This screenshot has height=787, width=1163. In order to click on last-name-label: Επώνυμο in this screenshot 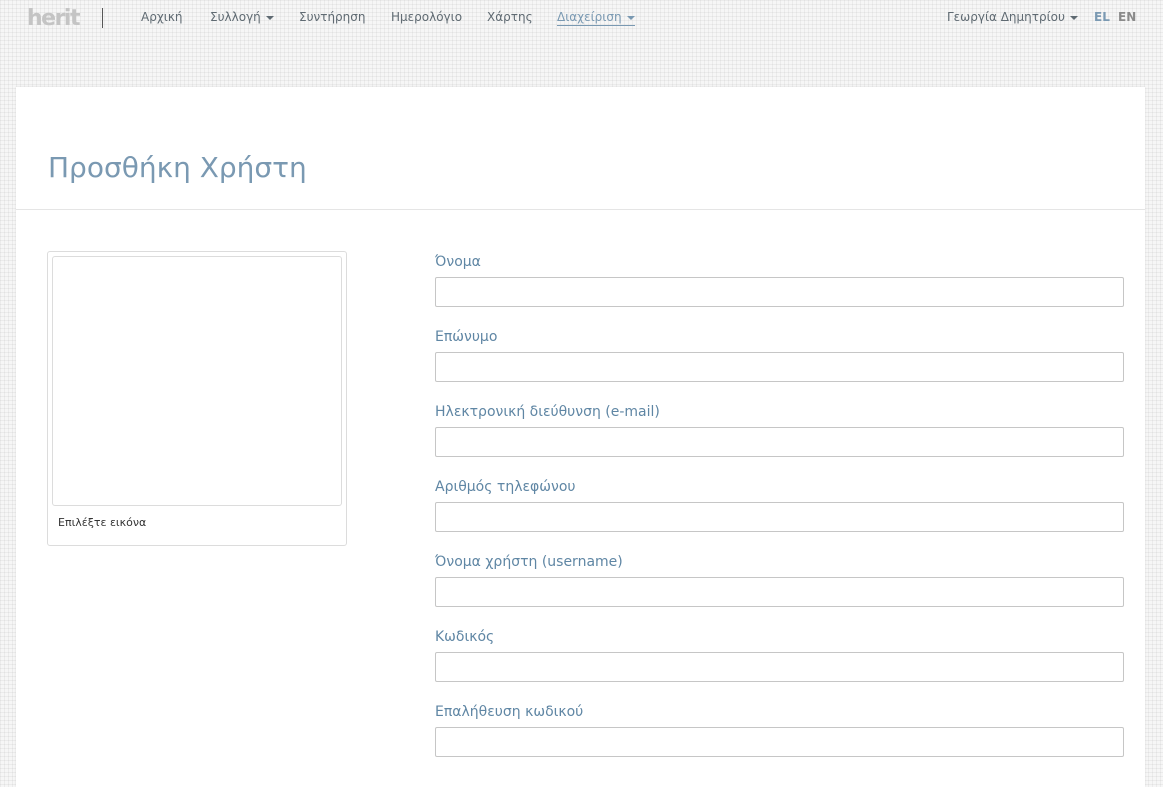, I will do `click(466, 337)`.